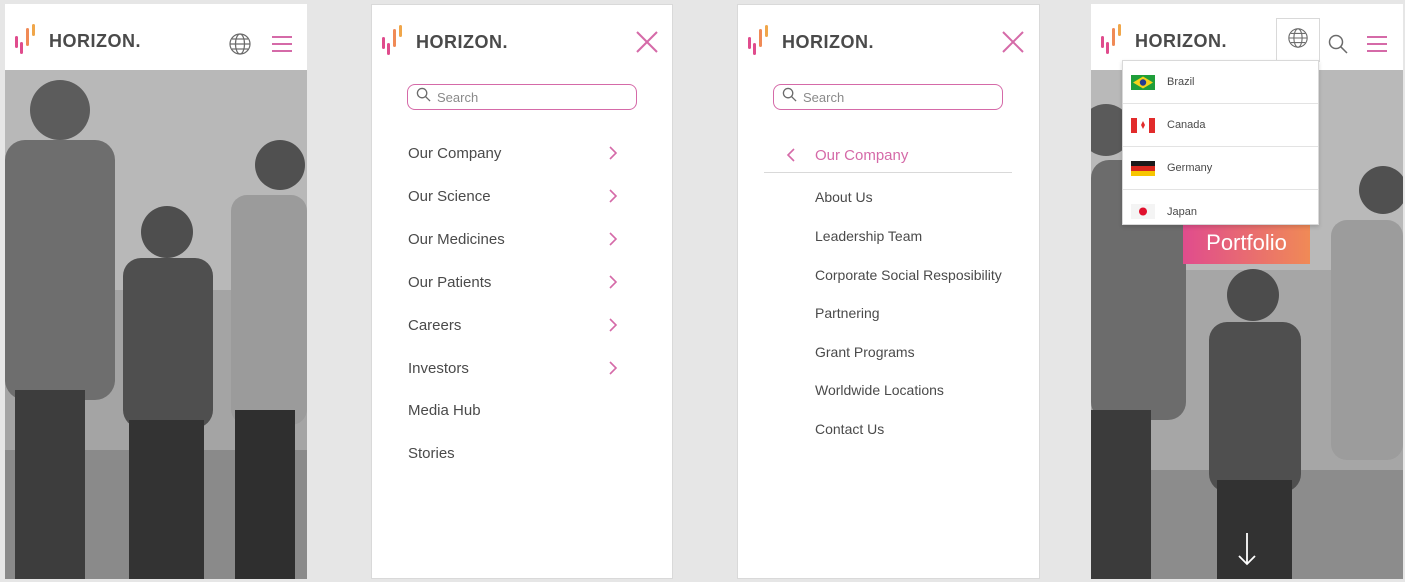  Describe the element at coordinates (1181, 82) in the screenshot. I see `country-label: Brazil` at that location.